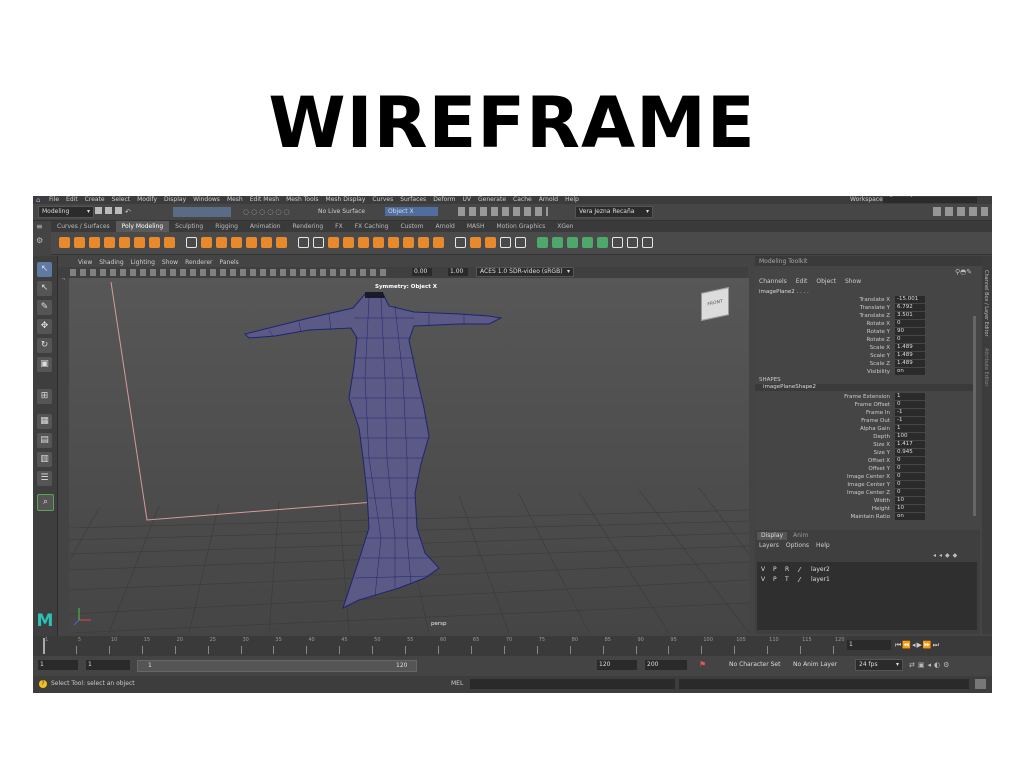  I want to click on layer-name: layer1, so click(820, 579).